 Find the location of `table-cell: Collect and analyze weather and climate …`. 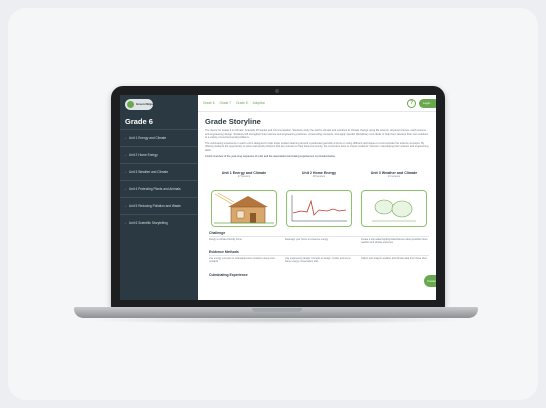

table-cell: Collect and analyze weather and climate … is located at coordinates (394, 258).